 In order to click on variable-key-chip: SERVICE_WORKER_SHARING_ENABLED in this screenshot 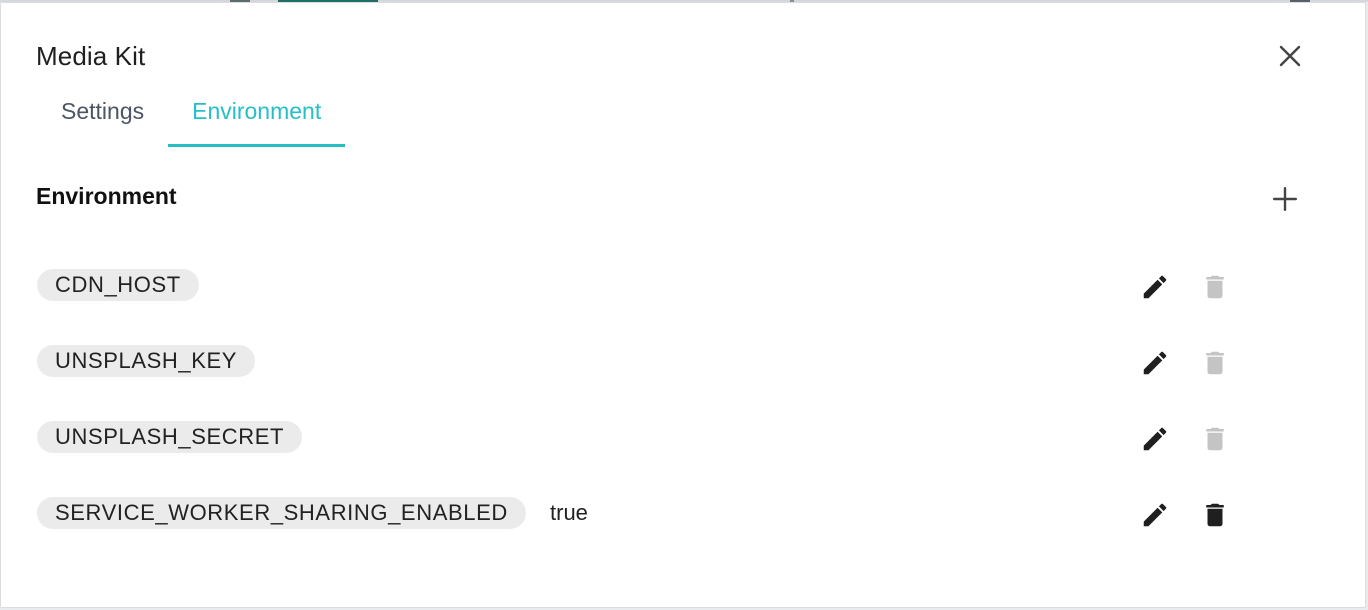, I will do `click(281, 513)`.